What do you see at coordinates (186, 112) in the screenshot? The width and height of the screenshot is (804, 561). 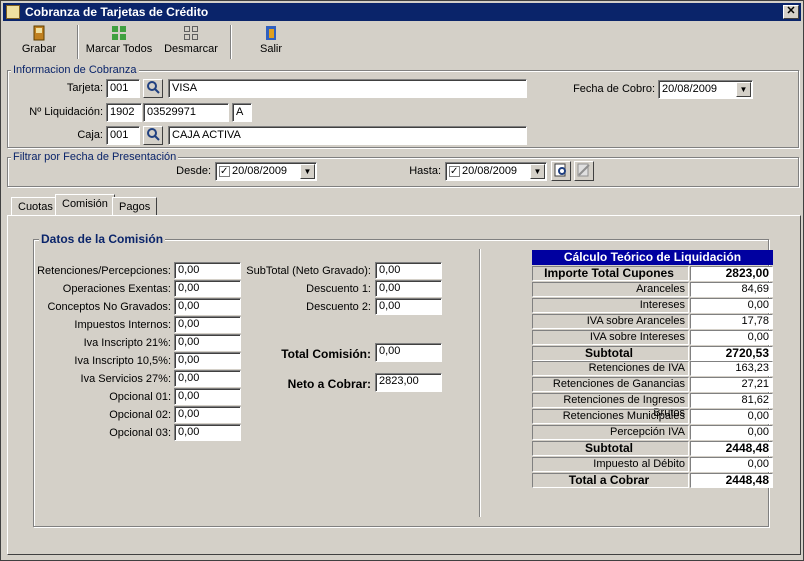 I see `liquidacion-part2-input: 03529971` at bounding box center [186, 112].